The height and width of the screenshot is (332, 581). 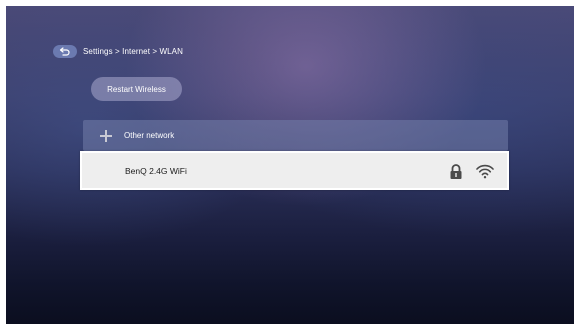 What do you see at coordinates (136, 89) in the screenshot?
I see `restart-wireless-button: Restart Wireless` at bounding box center [136, 89].